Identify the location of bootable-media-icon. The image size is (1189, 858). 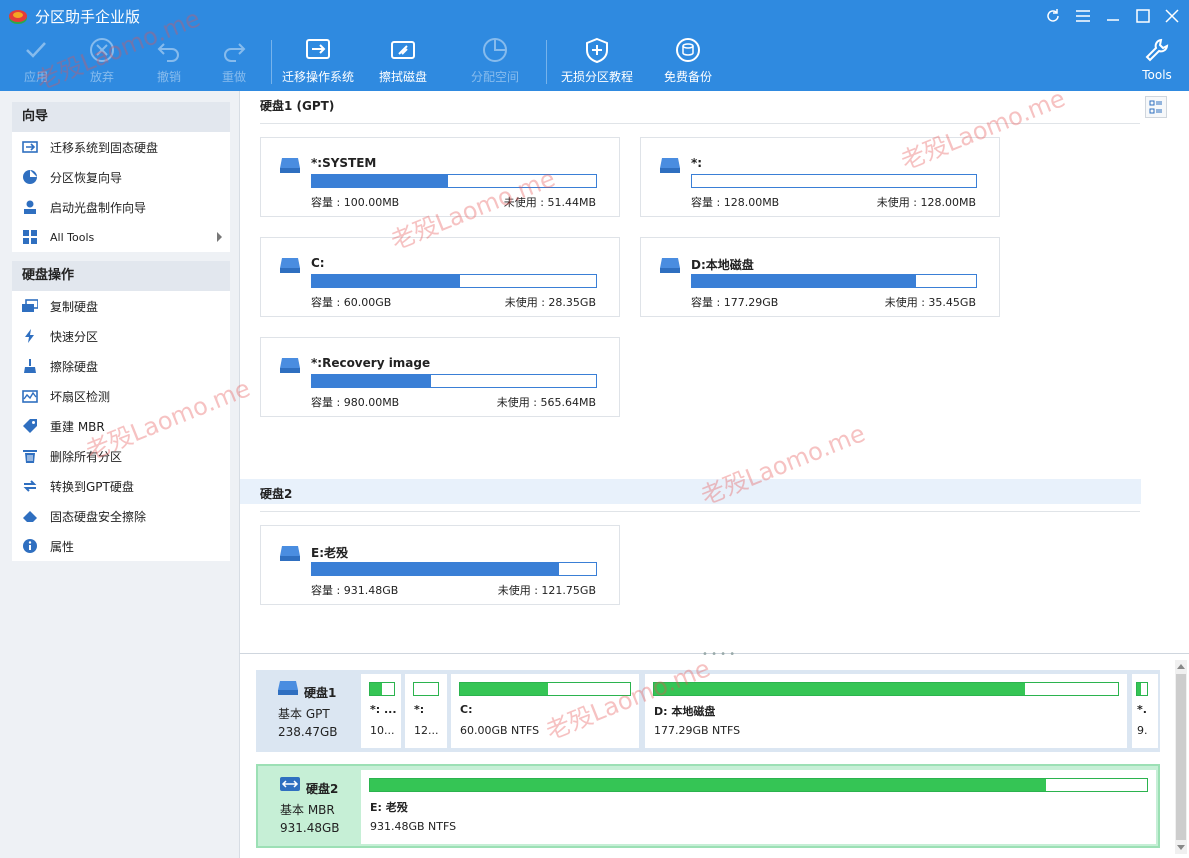
(30, 207).